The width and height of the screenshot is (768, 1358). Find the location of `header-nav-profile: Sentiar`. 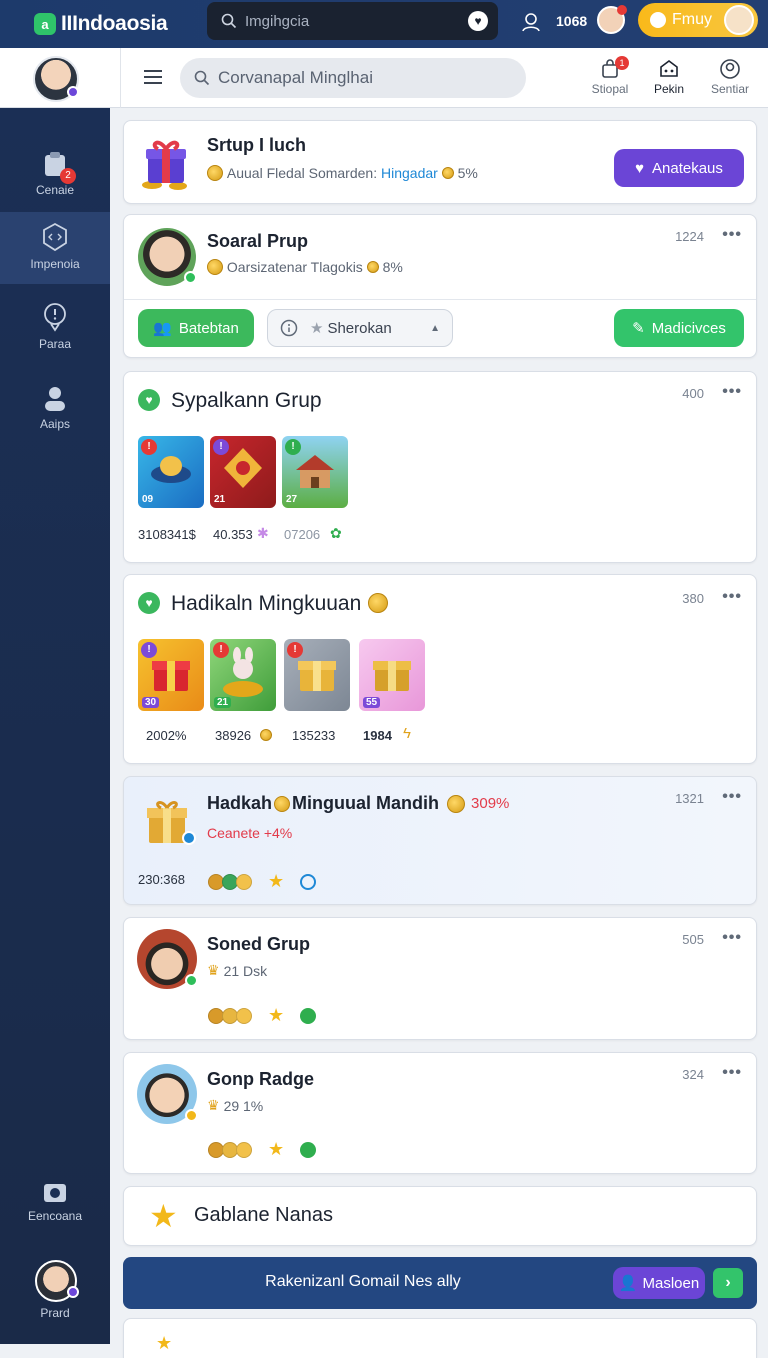

header-nav-profile: Sentiar is located at coordinates (730, 76).